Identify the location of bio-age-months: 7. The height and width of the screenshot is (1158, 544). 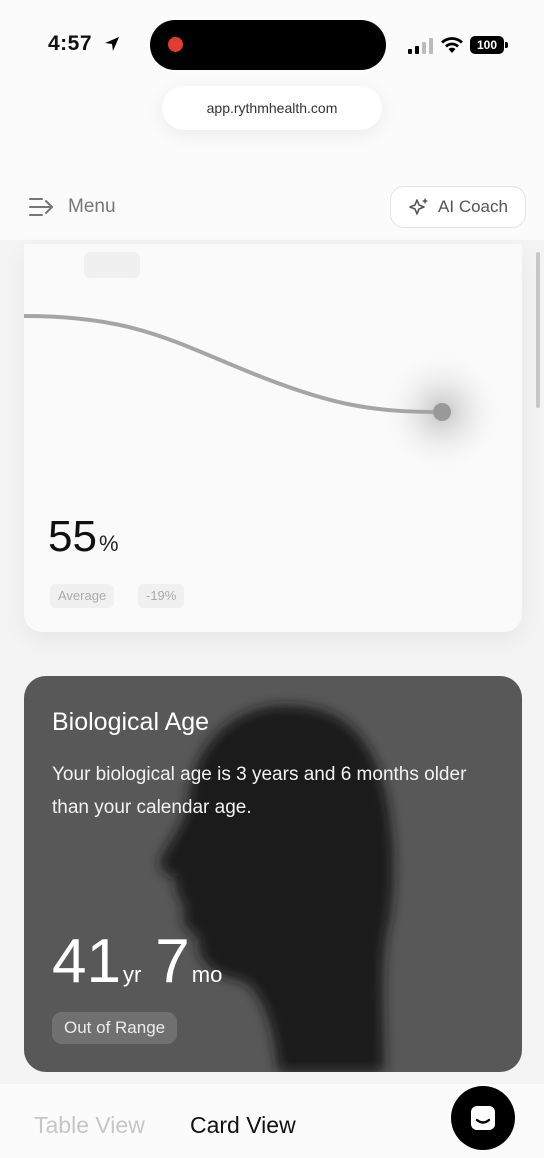
(172, 961).